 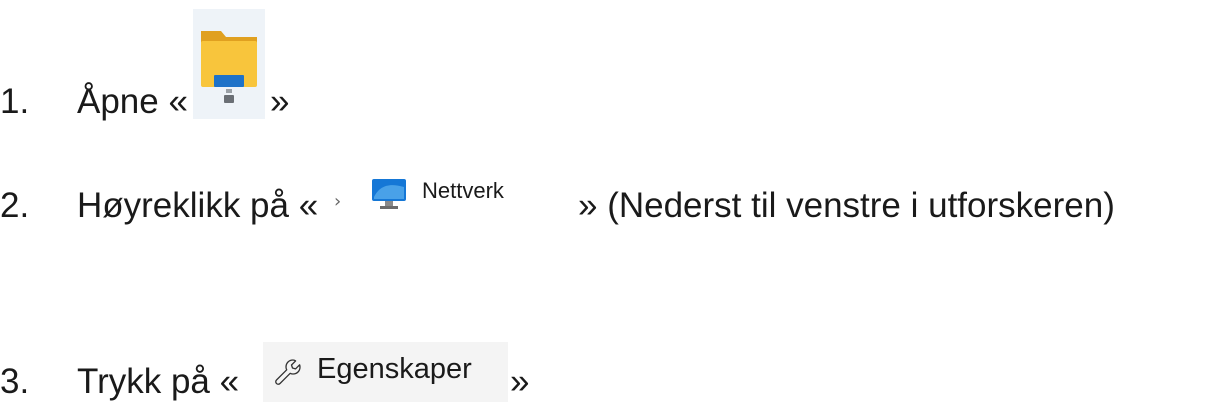 I want to click on properties-menu-item: Egenskaper, so click(x=385, y=372).